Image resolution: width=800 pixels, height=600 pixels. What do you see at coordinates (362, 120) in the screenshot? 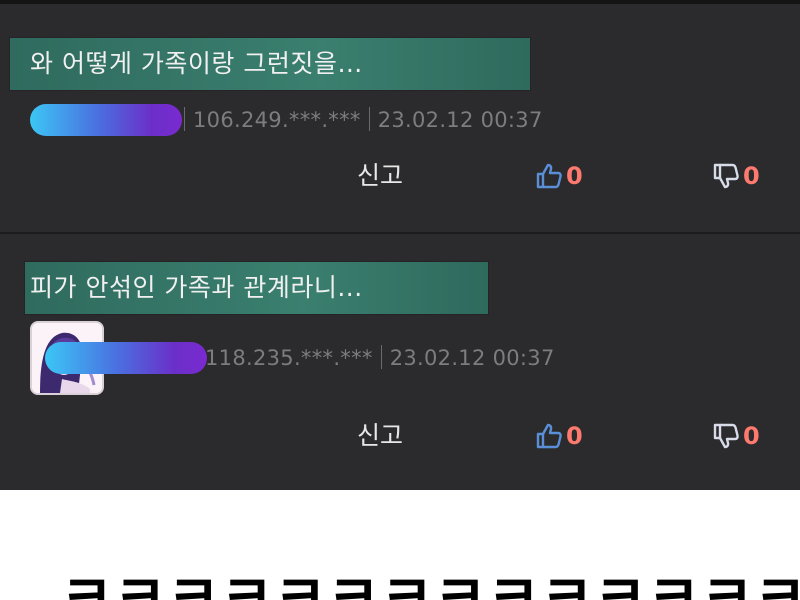
I see `comment-meta: 106.249.***.*** 23.02.12 00:37` at bounding box center [362, 120].